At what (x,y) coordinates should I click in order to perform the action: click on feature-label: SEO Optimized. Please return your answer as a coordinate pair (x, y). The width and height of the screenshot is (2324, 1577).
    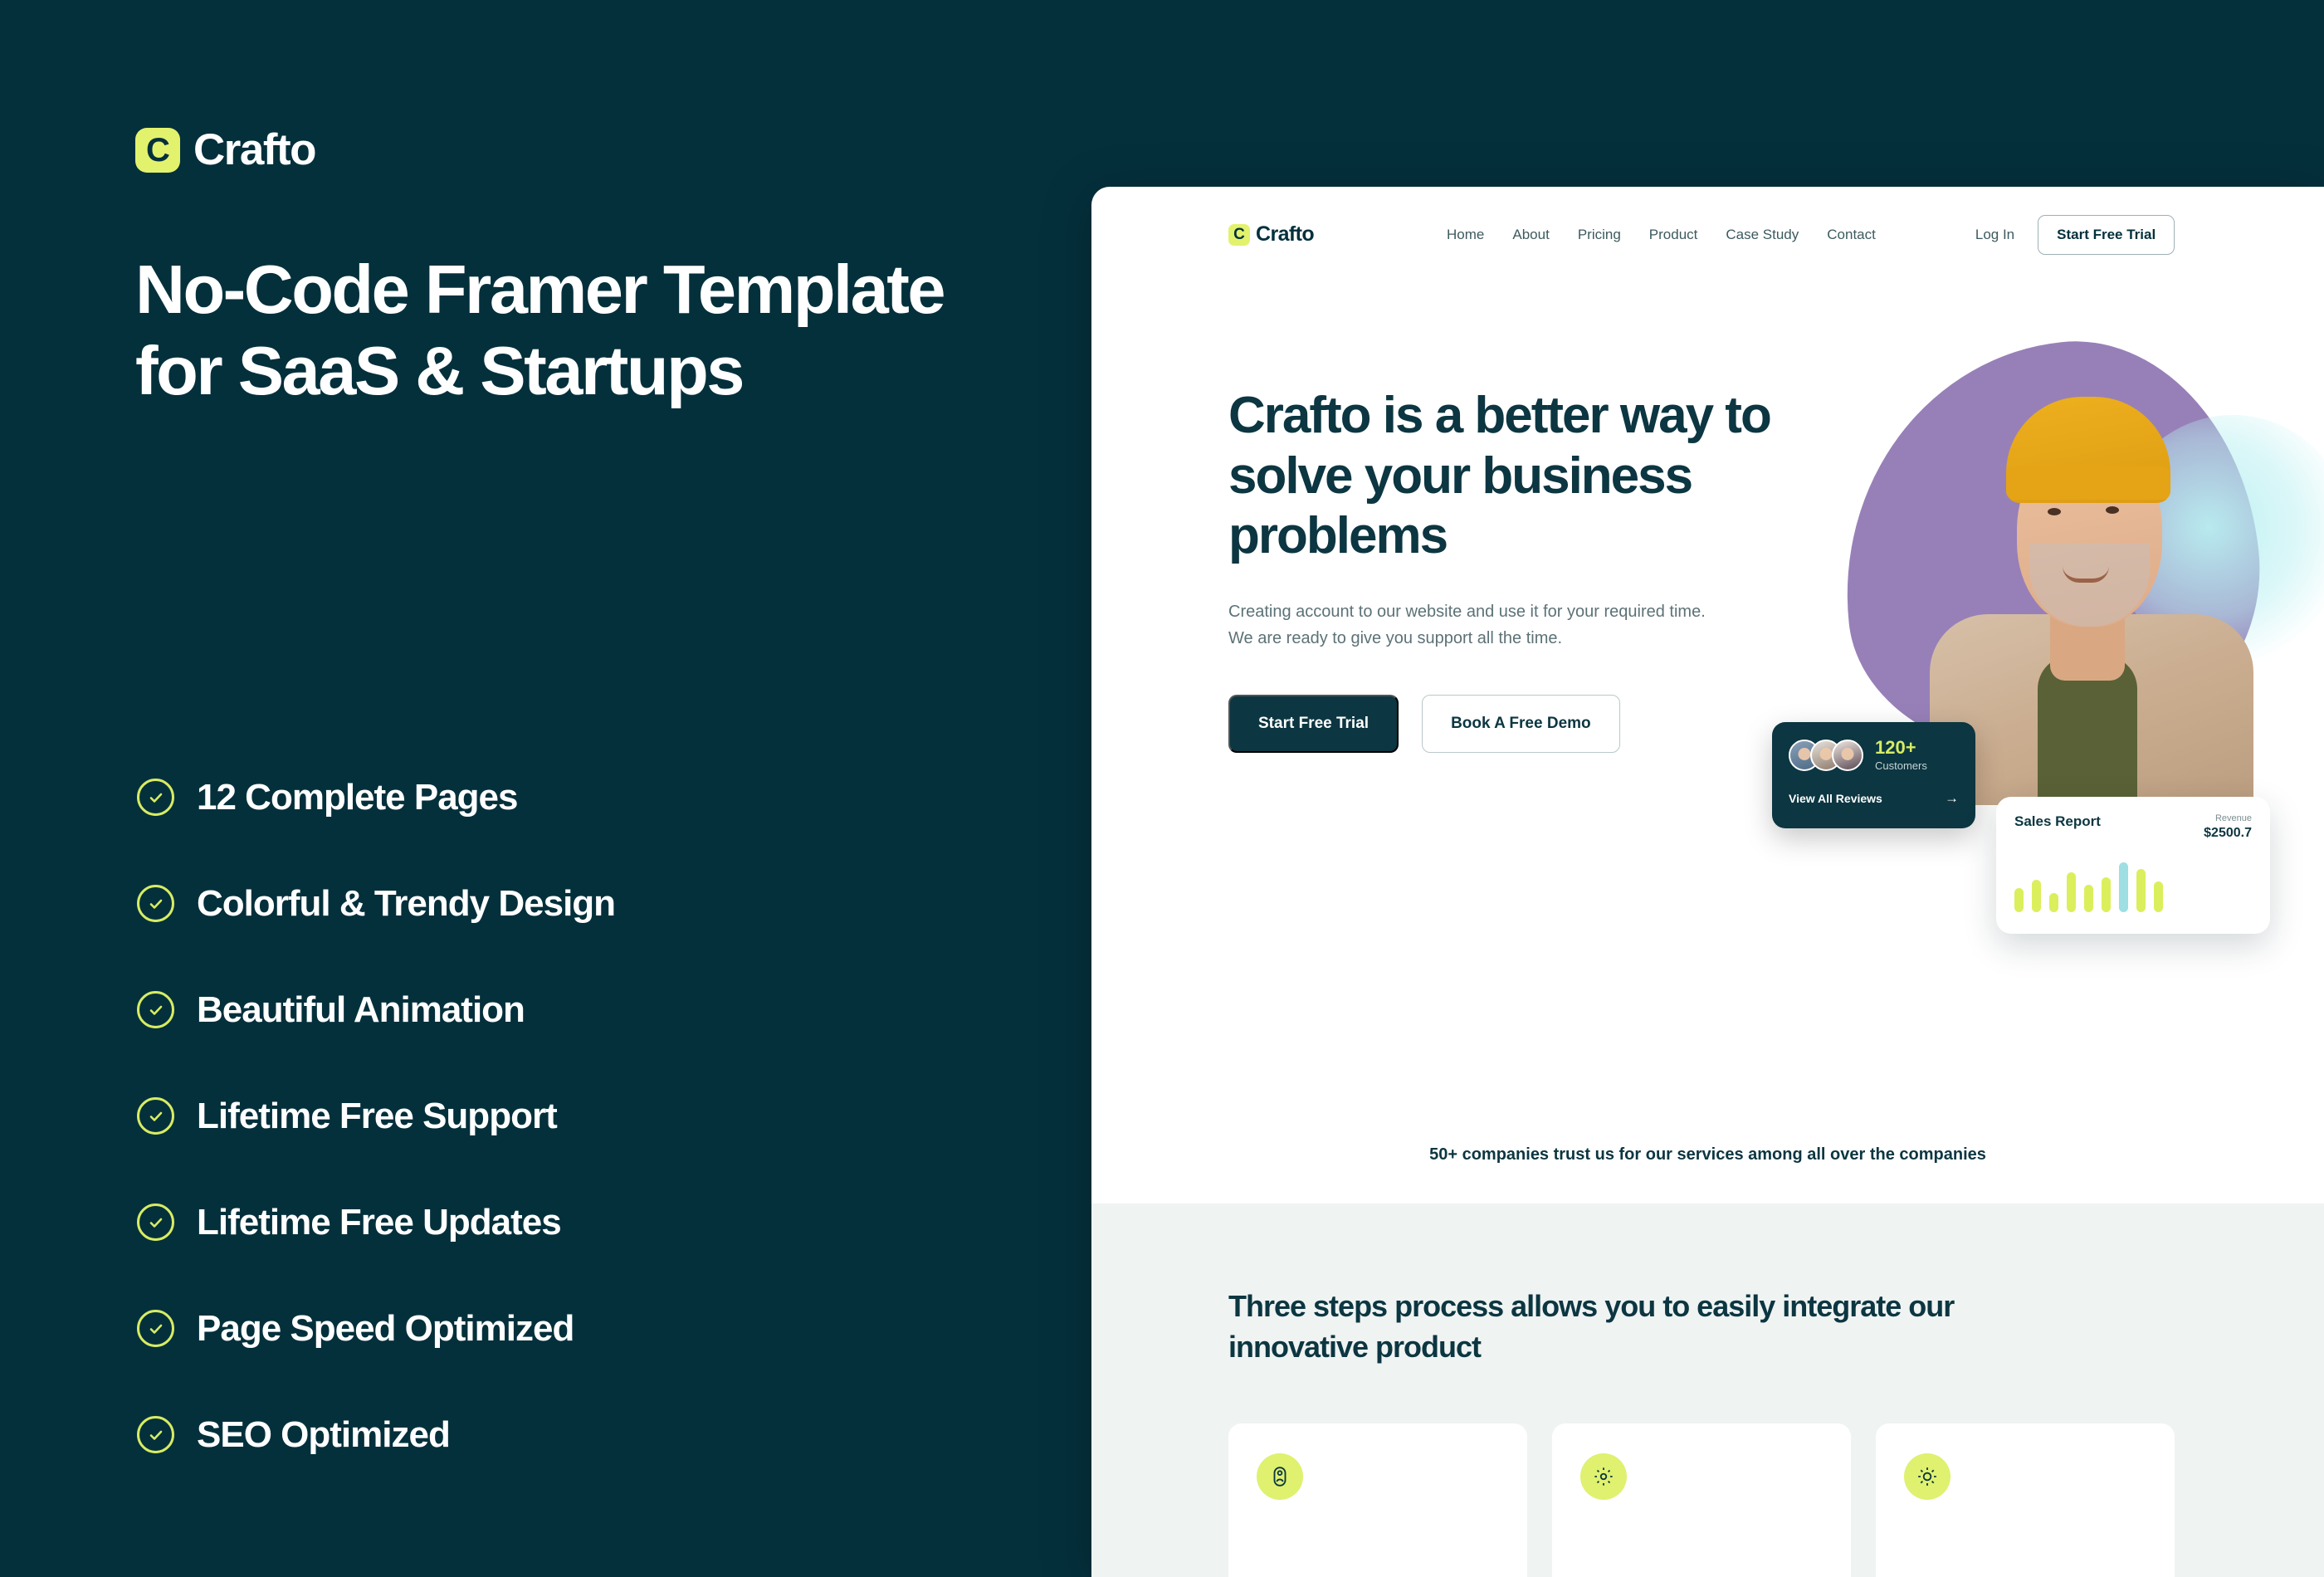
    Looking at the image, I should click on (324, 1434).